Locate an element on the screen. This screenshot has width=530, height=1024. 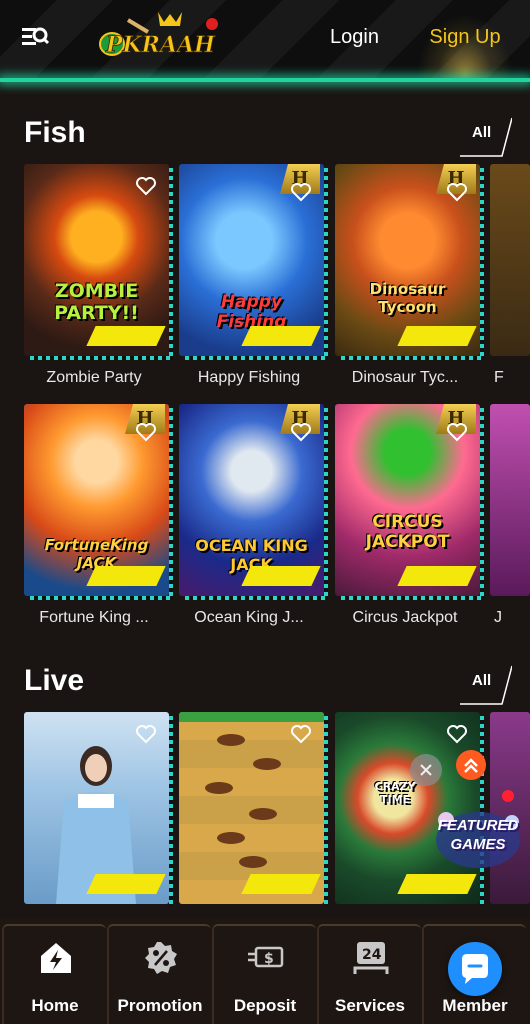
nav-deposit: $ Deposit is located at coordinates (264, 974).